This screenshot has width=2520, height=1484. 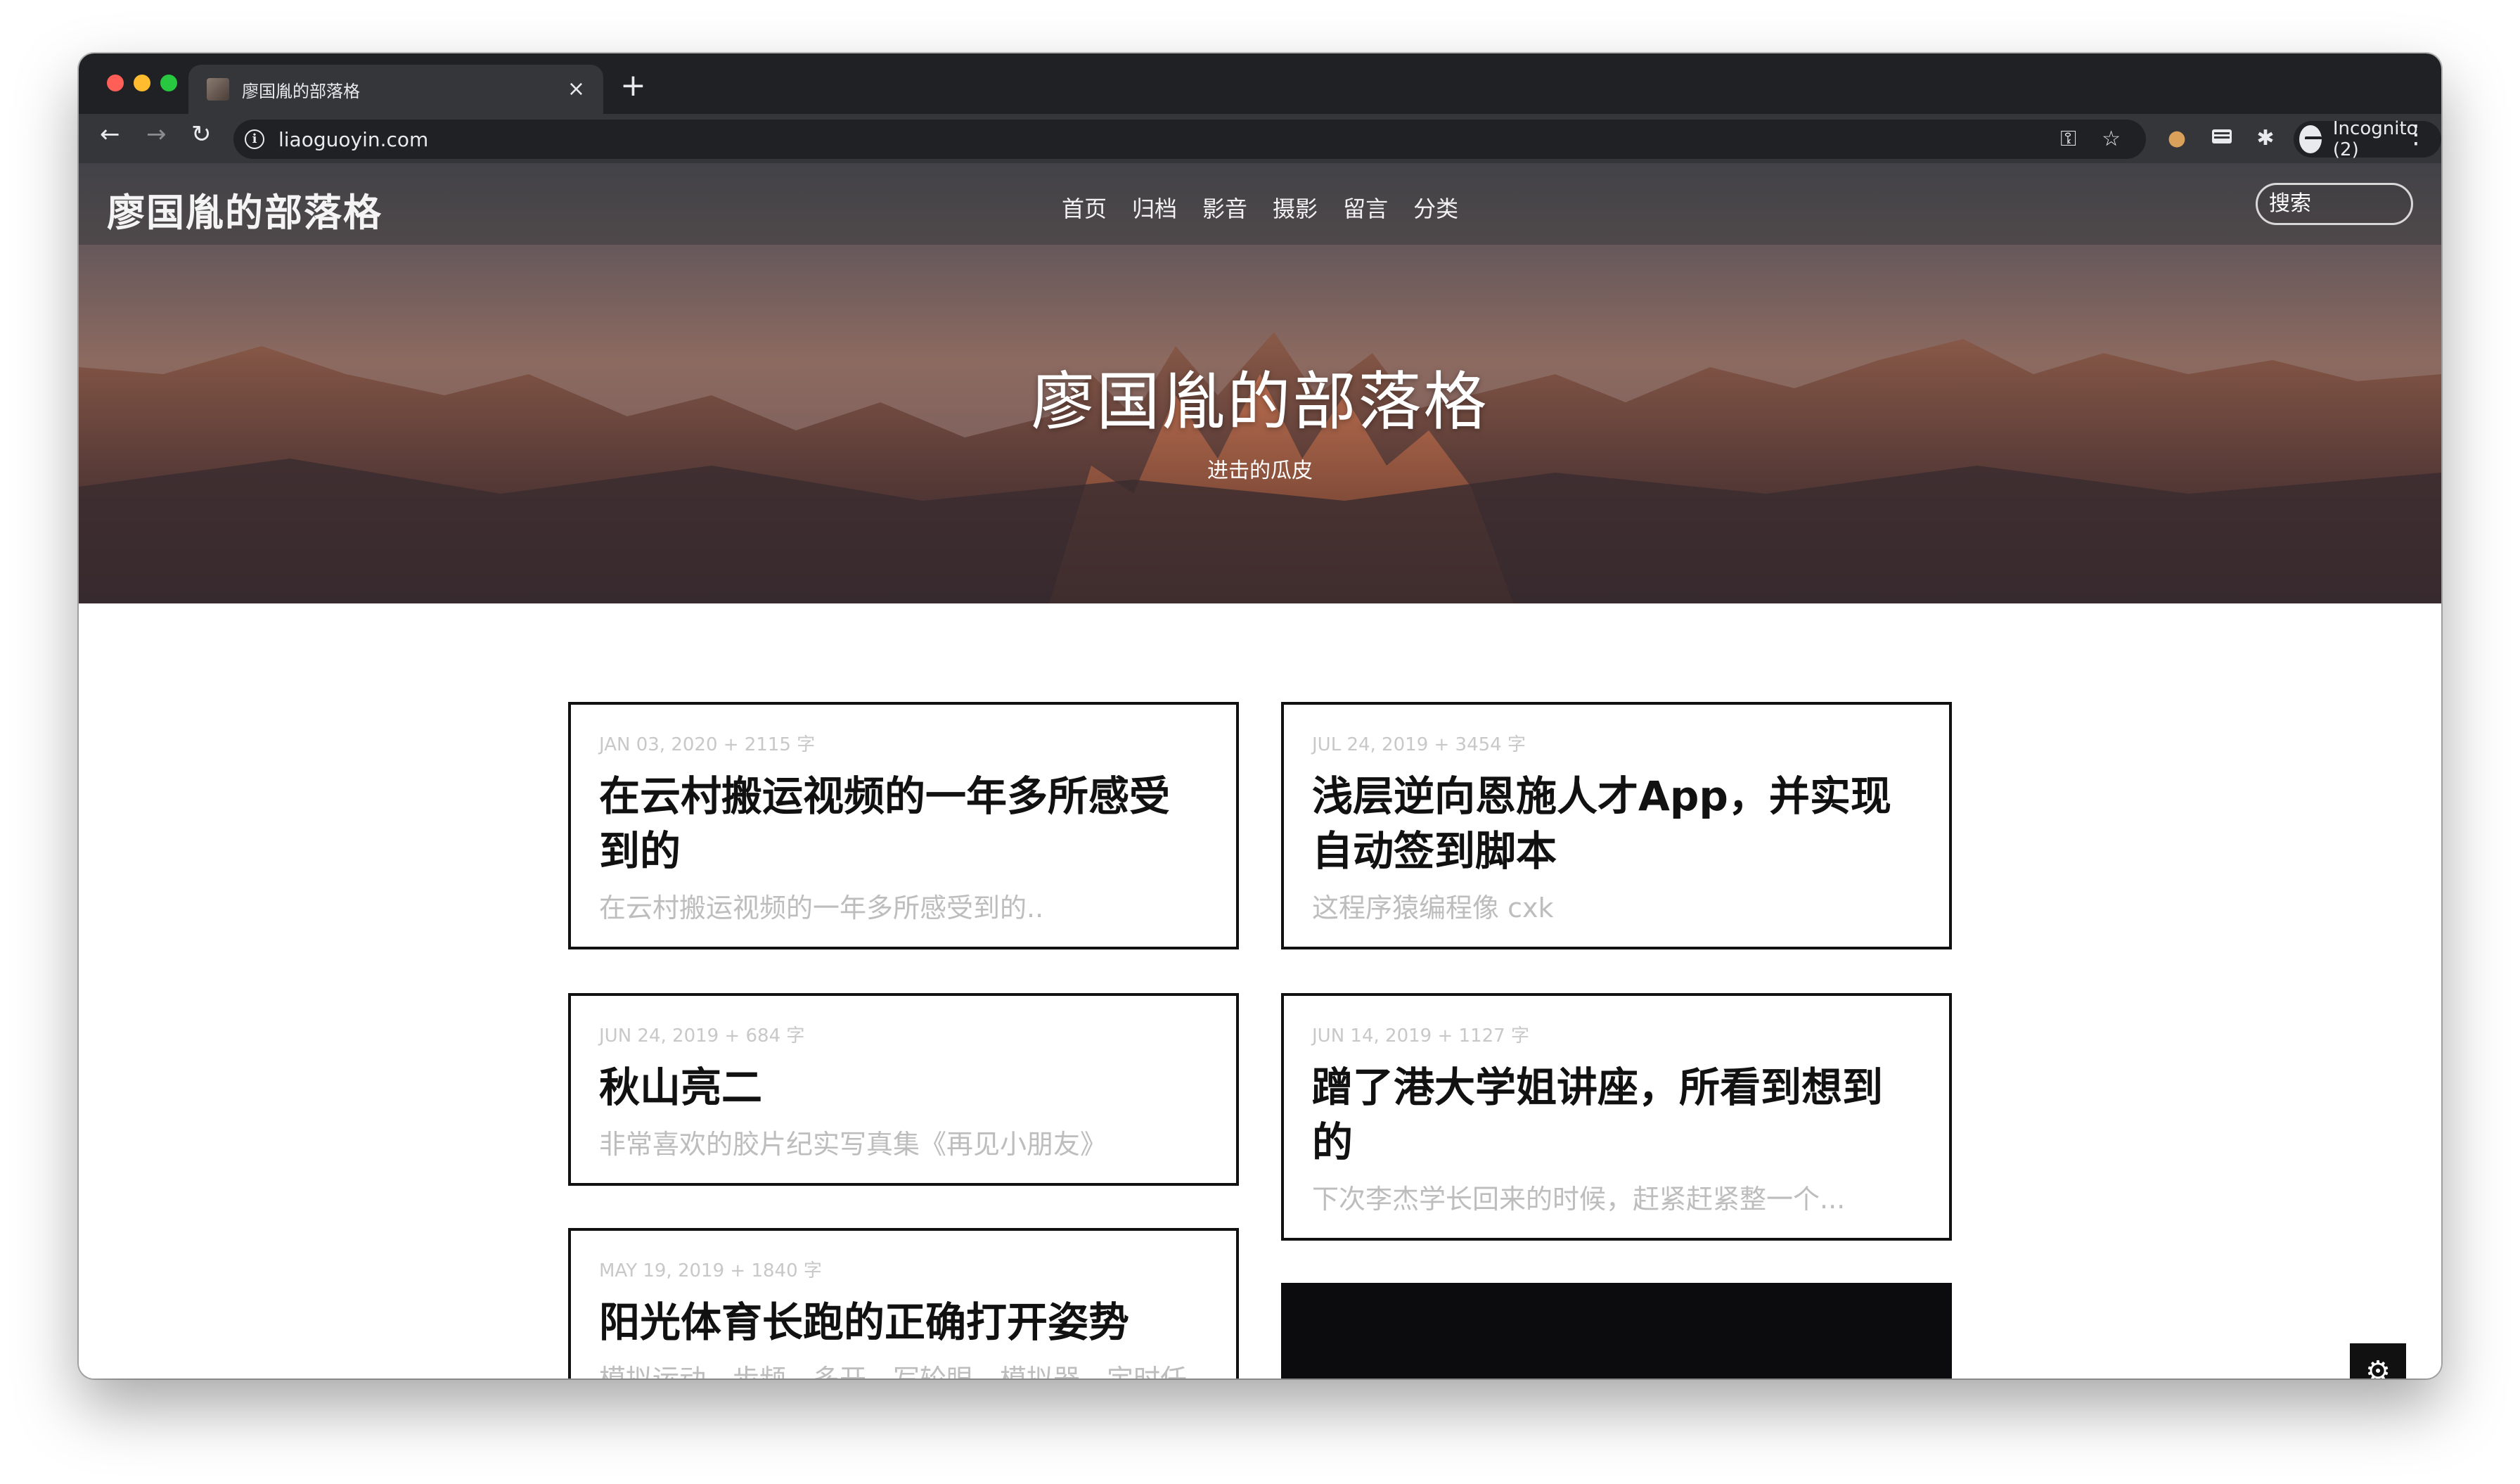 What do you see at coordinates (1169, 140) in the screenshot?
I see `url-text: liaoguoyin.com` at bounding box center [1169, 140].